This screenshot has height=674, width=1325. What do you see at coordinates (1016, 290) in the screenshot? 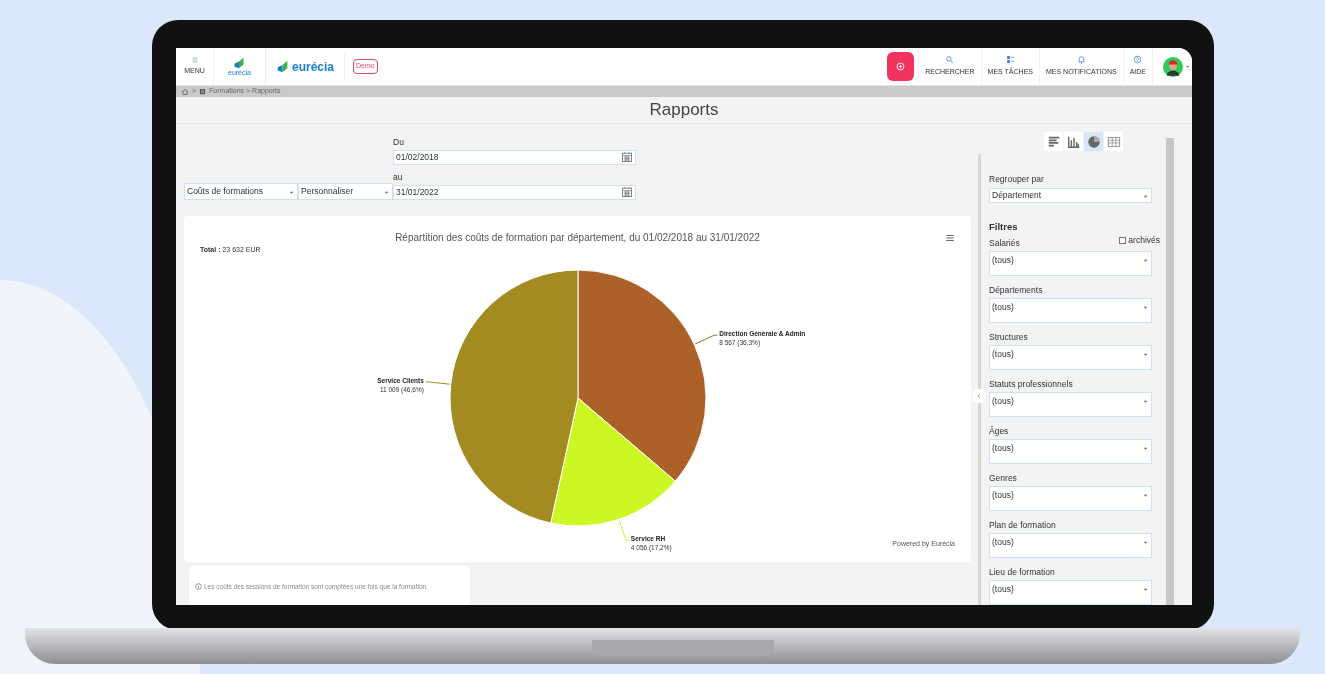
I see `field-label: Départements` at bounding box center [1016, 290].